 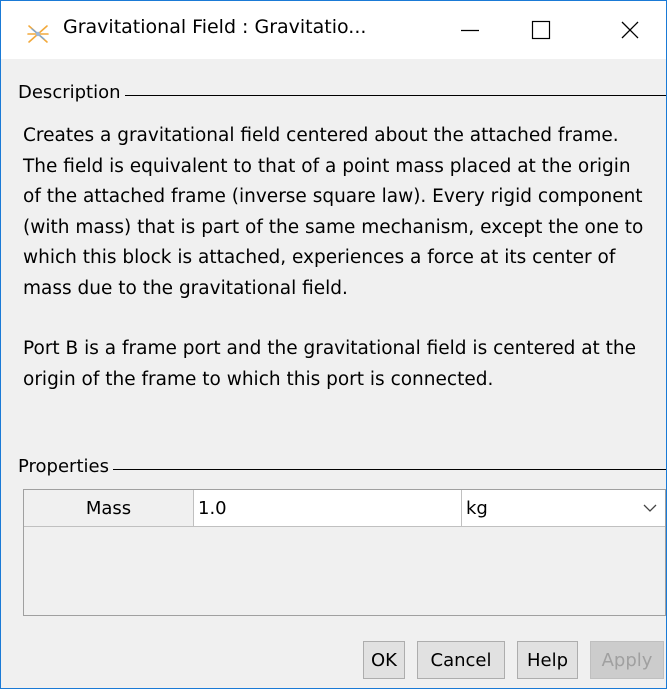 I want to click on properties-group-label: Properties, so click(x=65, y=466).